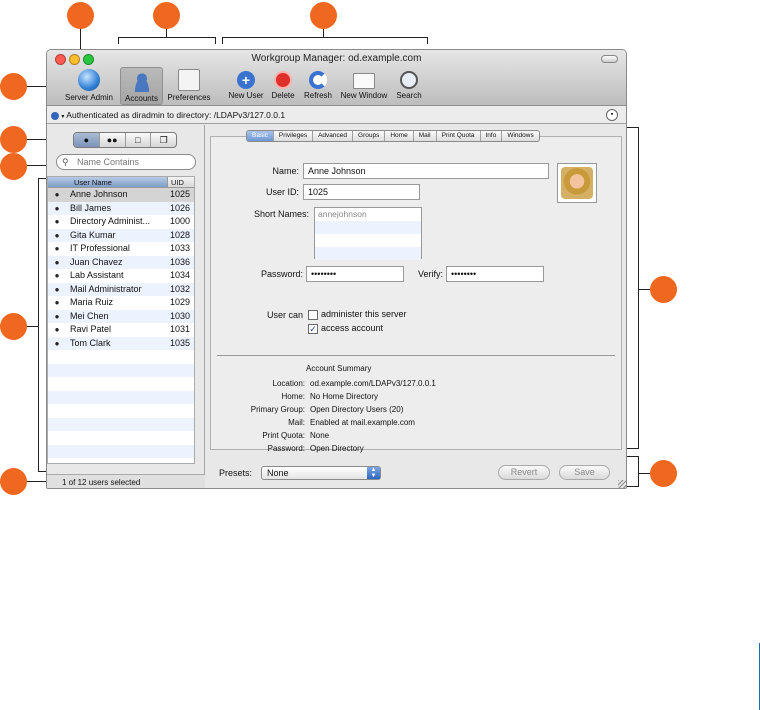 Image resolution: width=760 pixels, height=710 pixels. I want to click on tab-print-quota: Print Quota, so click(459, 136).